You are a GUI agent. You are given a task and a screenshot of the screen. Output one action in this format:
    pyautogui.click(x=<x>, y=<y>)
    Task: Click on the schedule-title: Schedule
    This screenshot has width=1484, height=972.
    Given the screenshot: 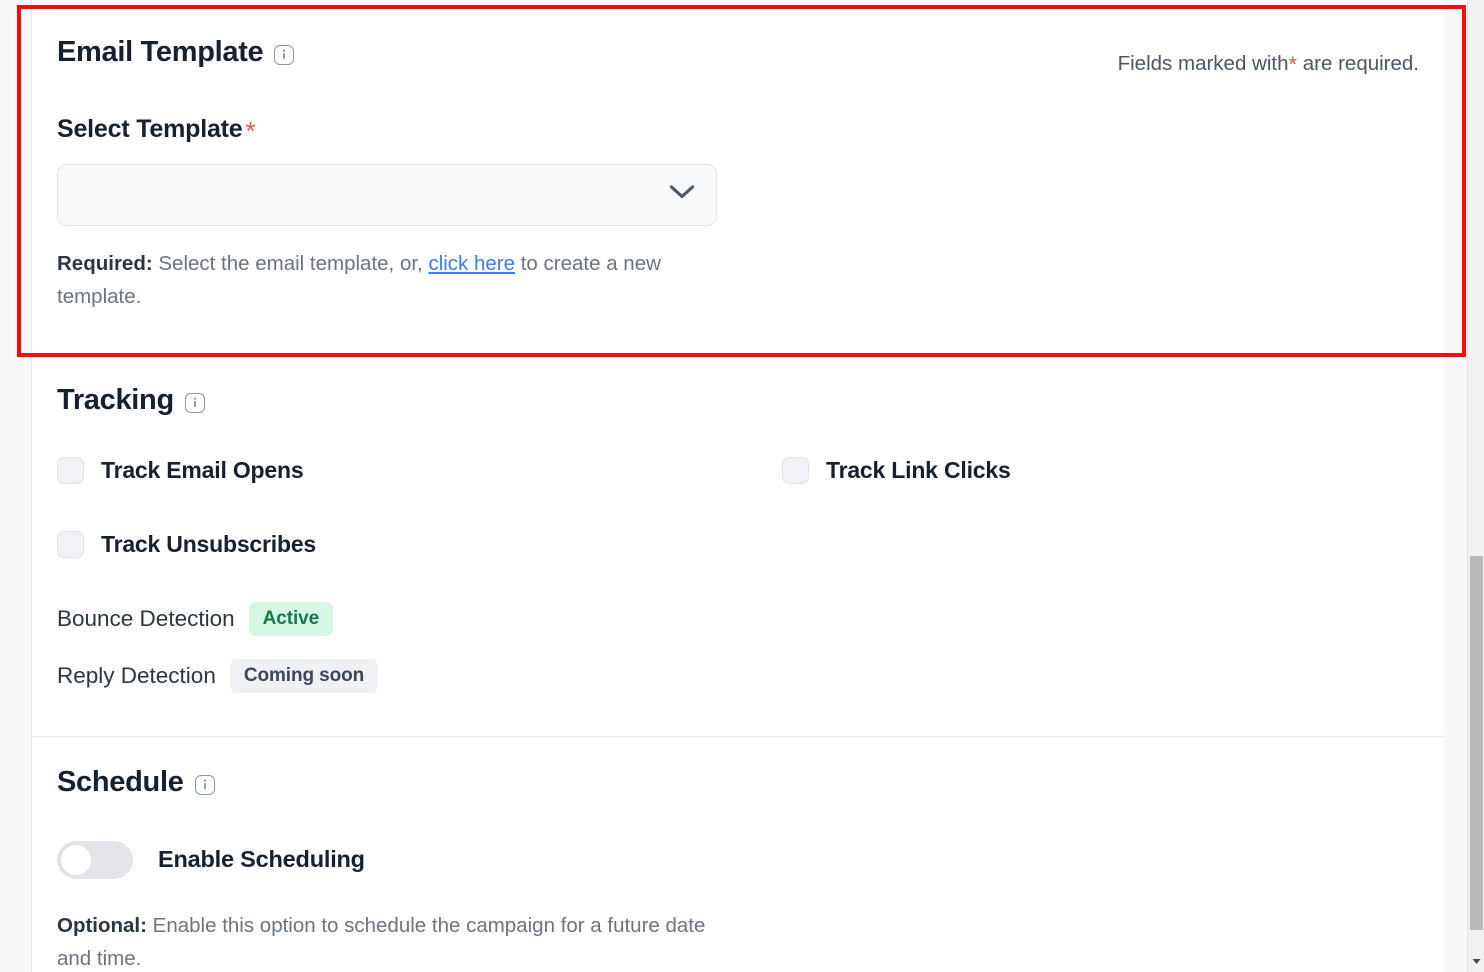 What is the action you would take?
    pyautogui.click(x=120, y=782)
    